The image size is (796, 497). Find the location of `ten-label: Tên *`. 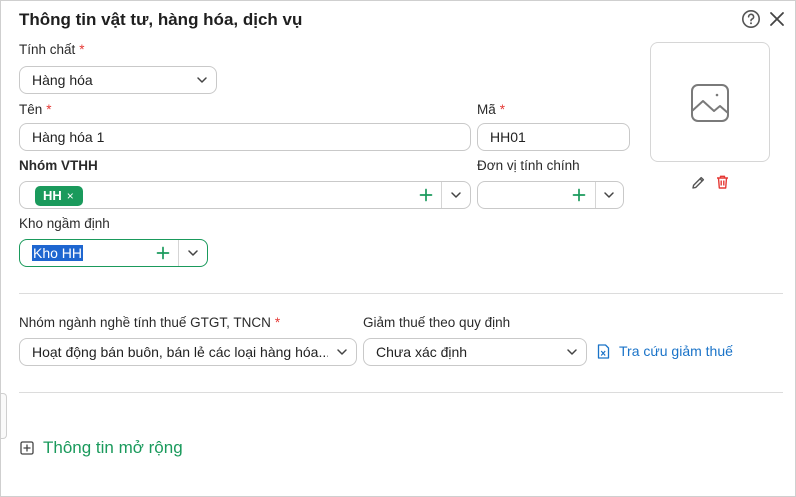

ten-label: Tên * is located at coordinates (35, 109).